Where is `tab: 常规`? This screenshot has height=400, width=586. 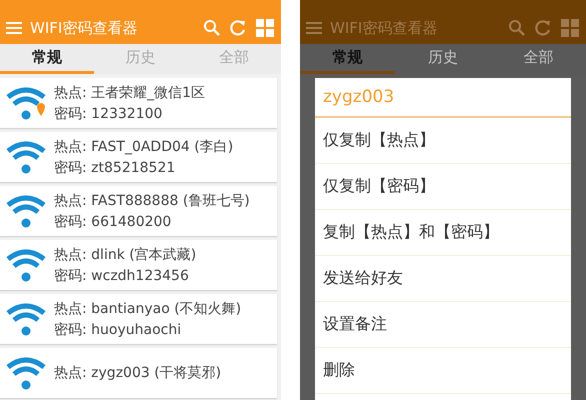
tab: 常规 is located at coordinates (47, 59).